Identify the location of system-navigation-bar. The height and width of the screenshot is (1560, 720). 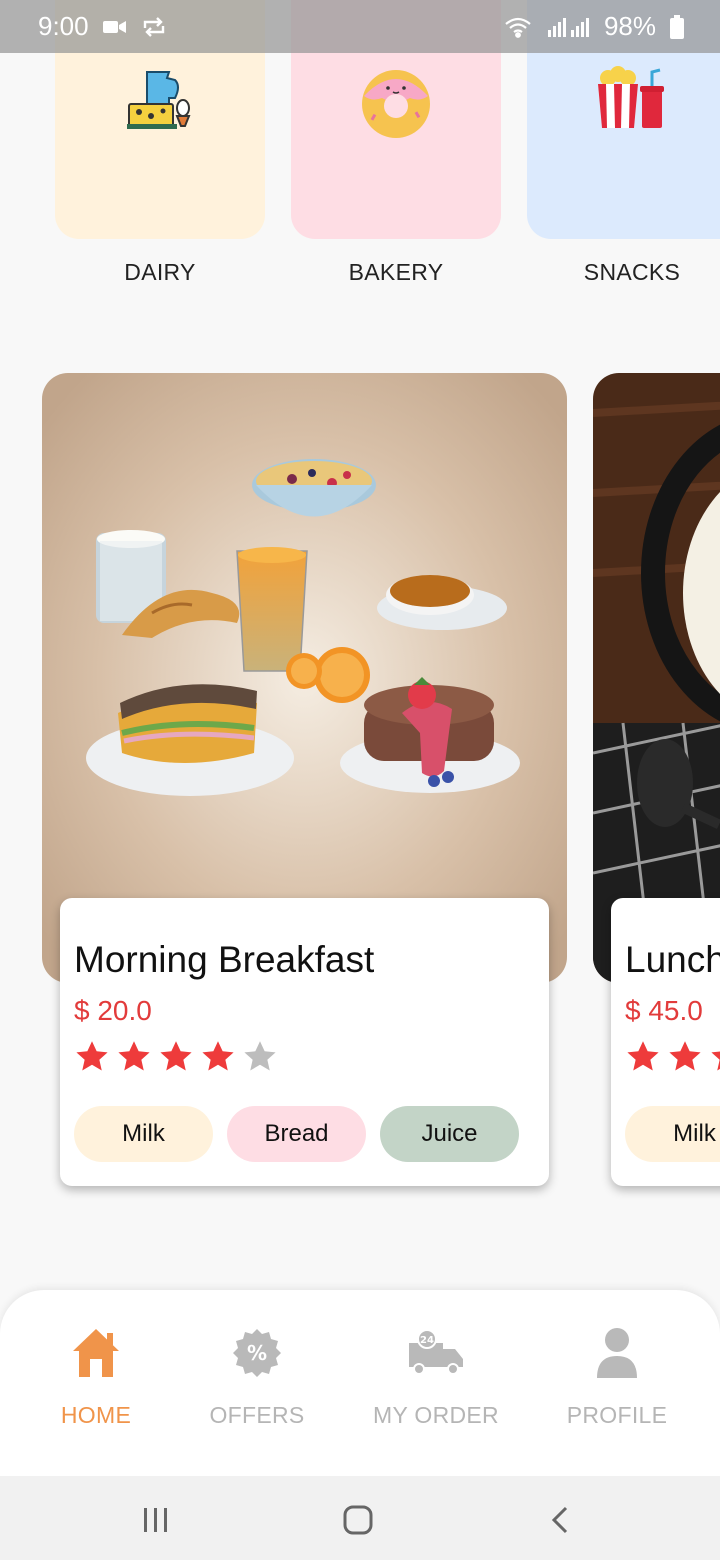
(360, 1518).